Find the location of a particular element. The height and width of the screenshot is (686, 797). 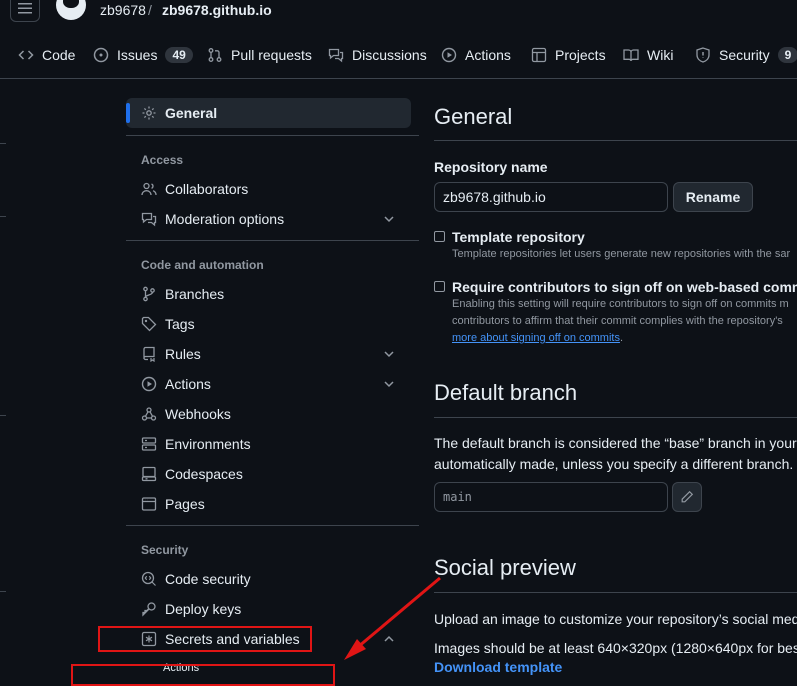

edit-branch-button is located at coordinates (687, 497).